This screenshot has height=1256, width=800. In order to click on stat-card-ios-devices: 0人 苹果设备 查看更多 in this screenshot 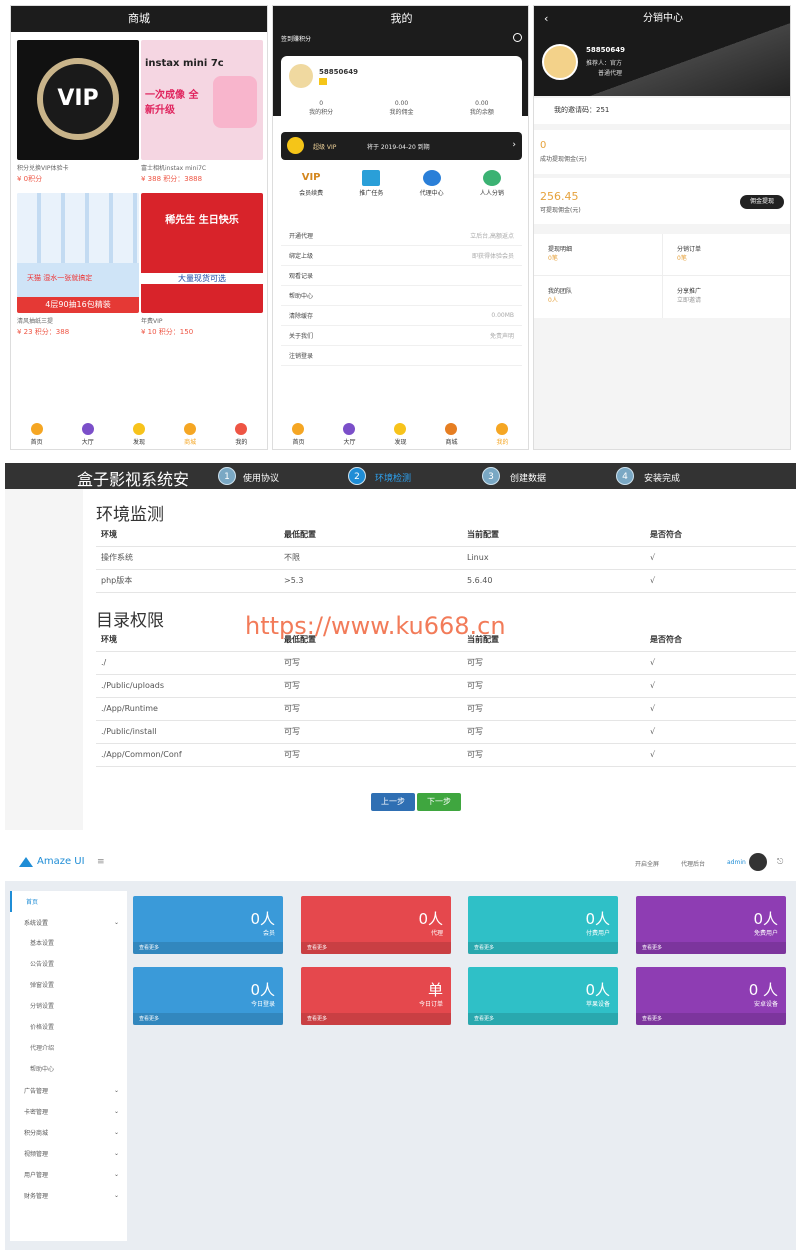, I will do `click(543, 996)`.